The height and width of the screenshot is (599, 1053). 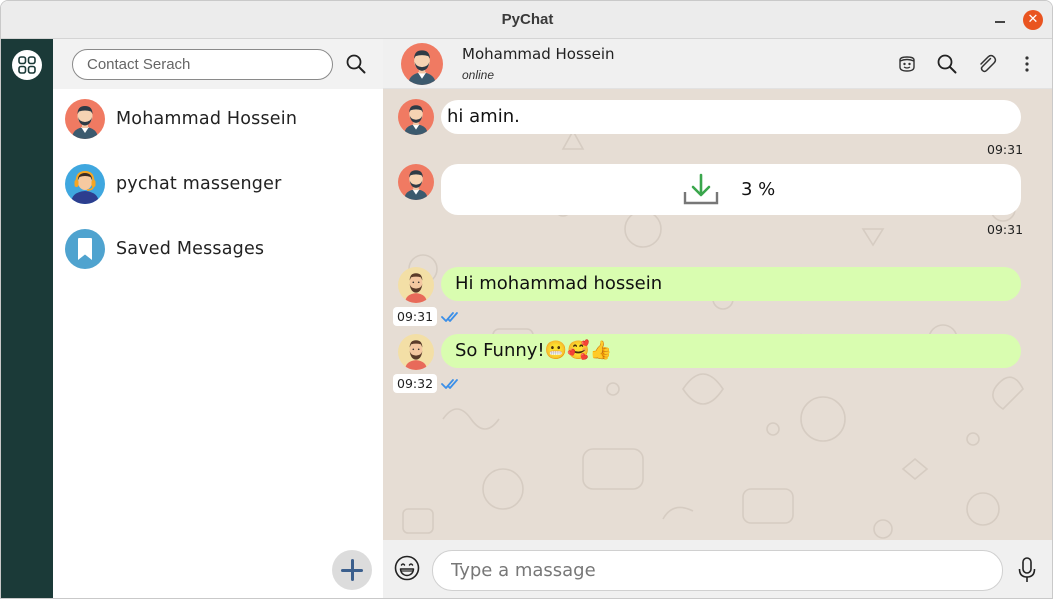 What do you see at coordinates (731, 351) in the screenshot?
I see `message-bubble: So Funny!😬🥰👍` at bounding box center [731, 351].